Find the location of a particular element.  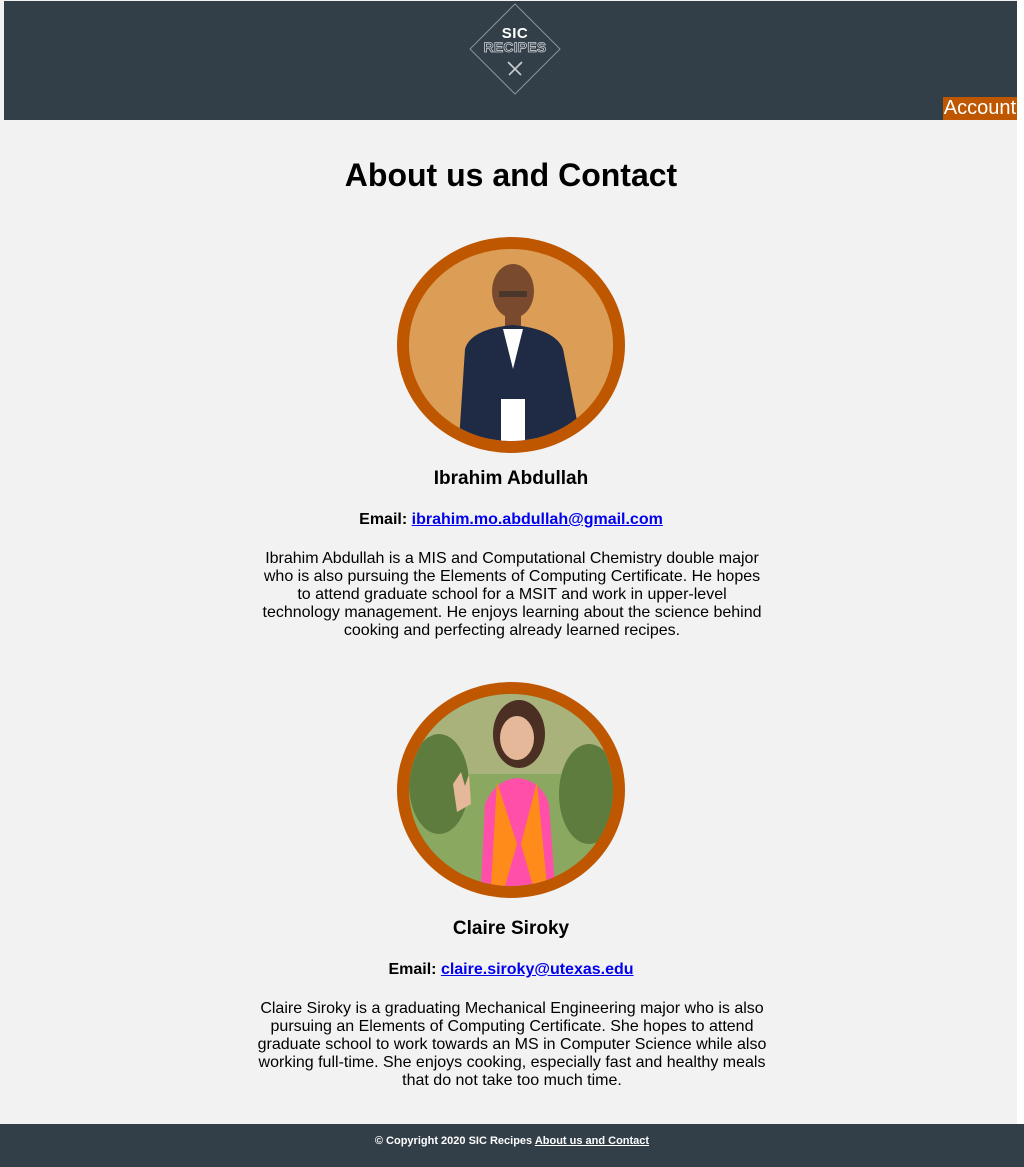

site-header: SIC RECIPES Account is located at coordinates (510, 60).